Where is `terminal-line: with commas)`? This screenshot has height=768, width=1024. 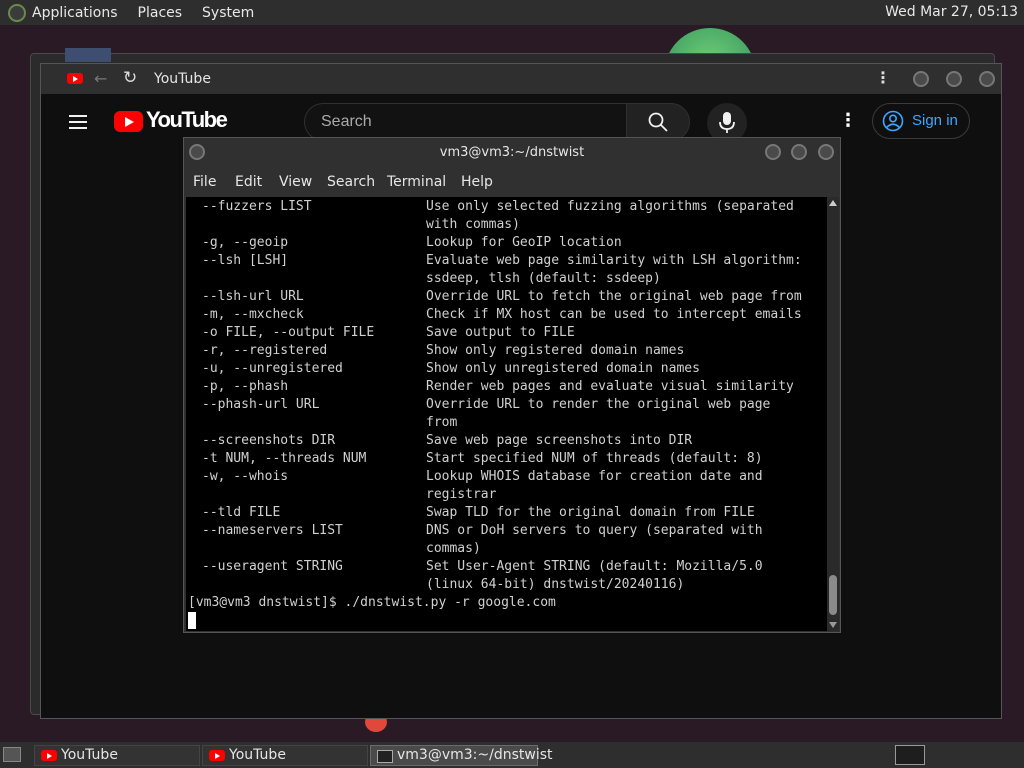
terminal-line: with commas) is located at coordinates (506, 225).